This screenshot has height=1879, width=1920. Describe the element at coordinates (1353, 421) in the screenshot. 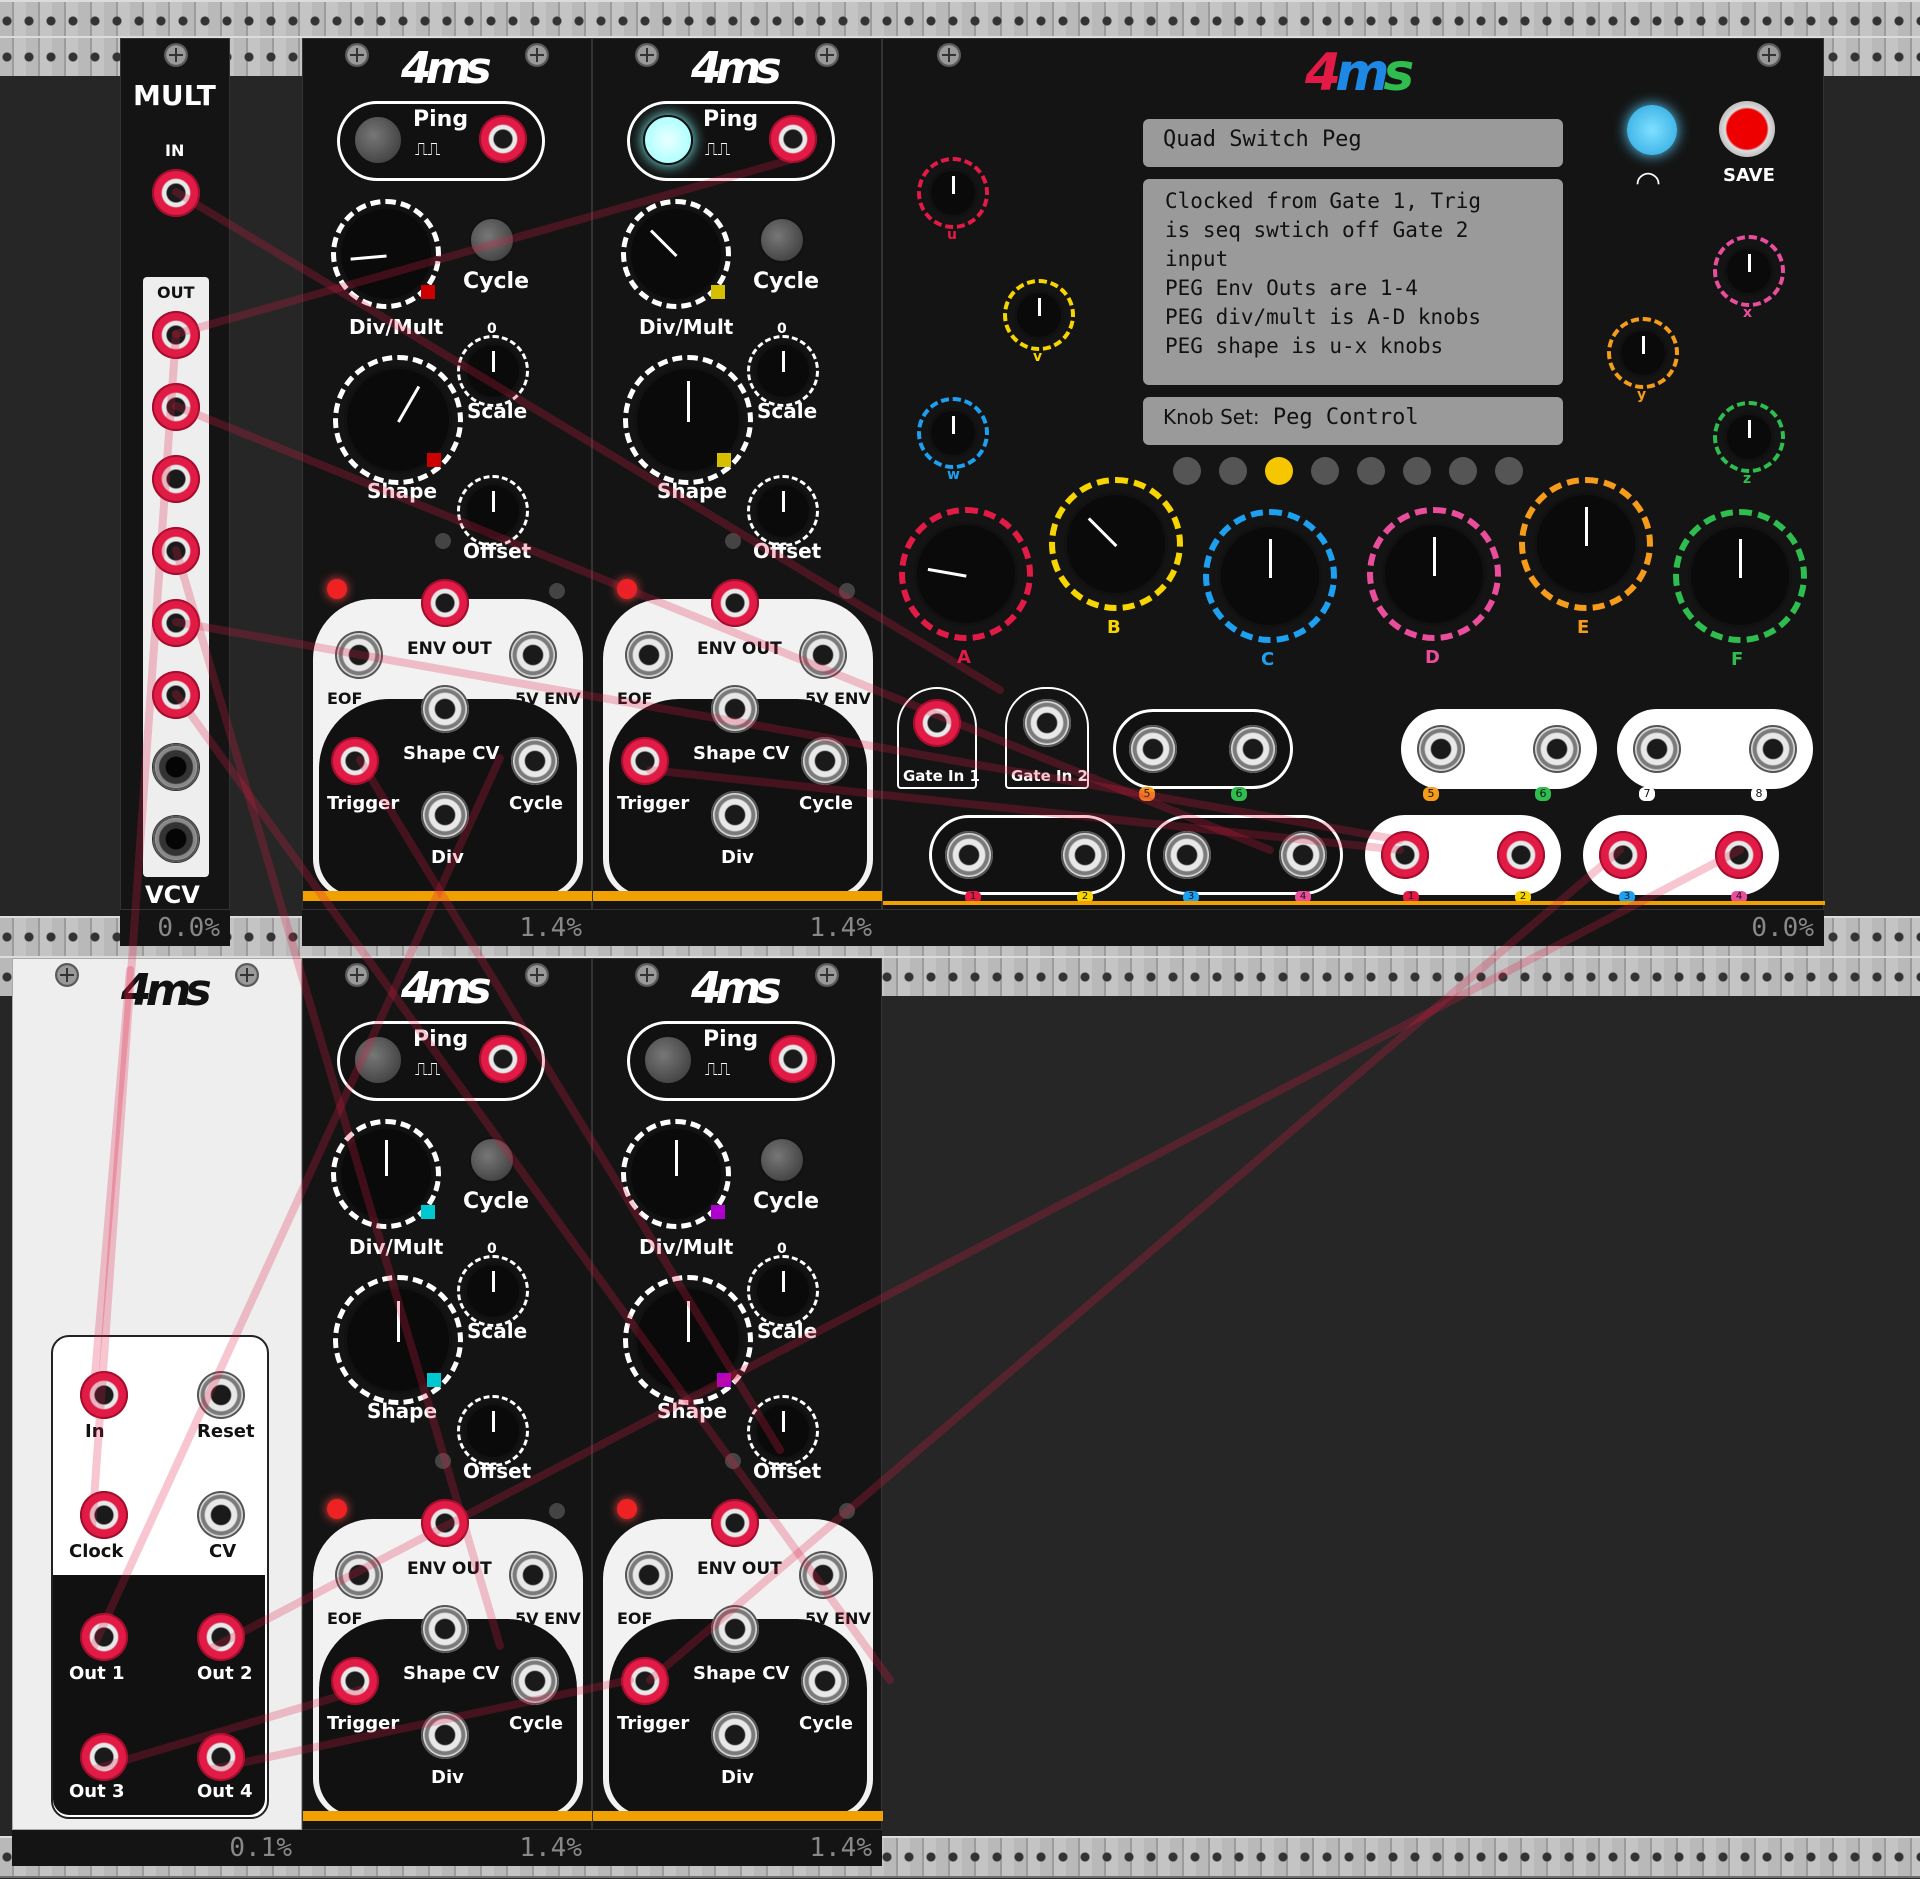

I see `knobset-display: Knob Set: Peg Control` at that location.